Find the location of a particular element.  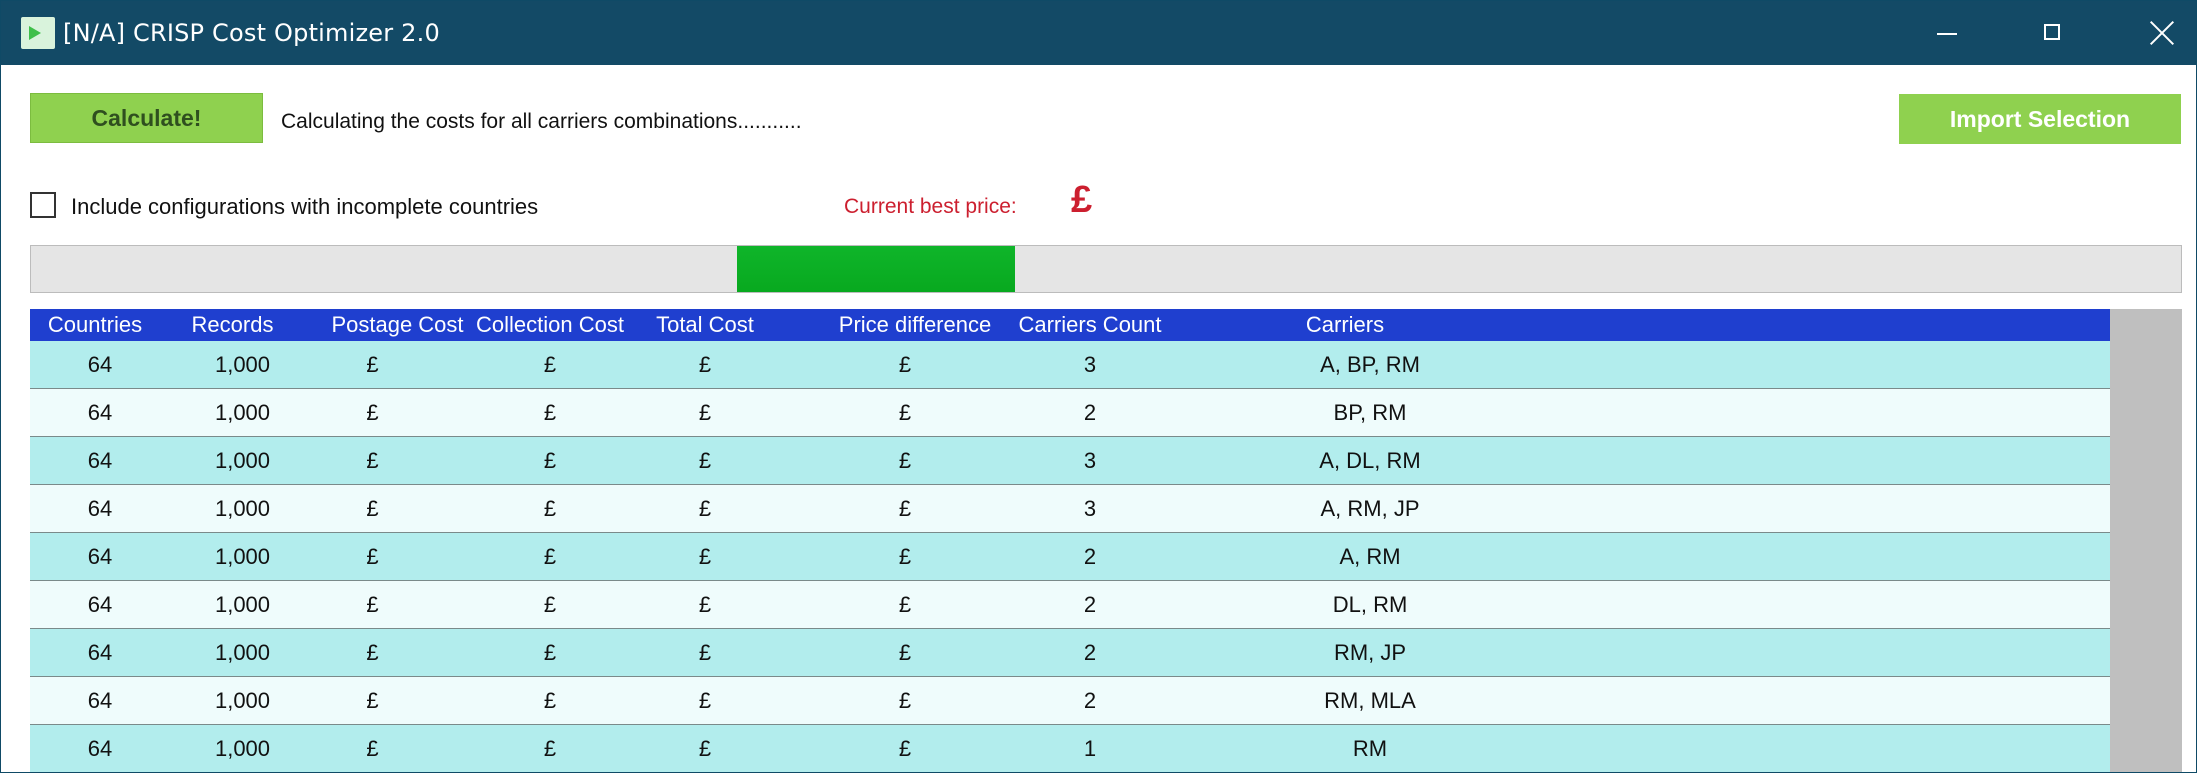

table-cell: A, RM is located at coordinates (1370, 556).